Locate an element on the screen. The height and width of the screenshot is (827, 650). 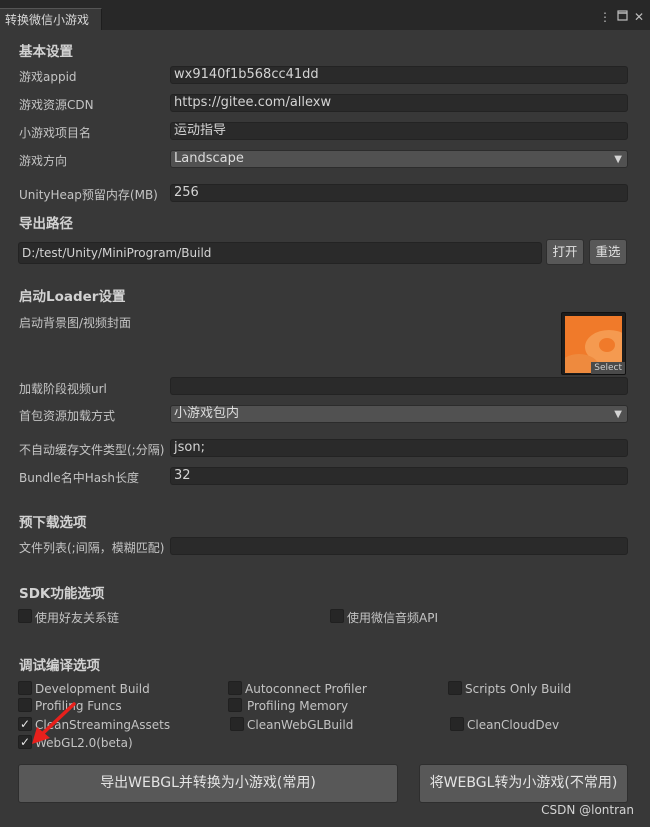
appid-input: wx9140f1b568cc41dd is located at coordinates (399, 75).